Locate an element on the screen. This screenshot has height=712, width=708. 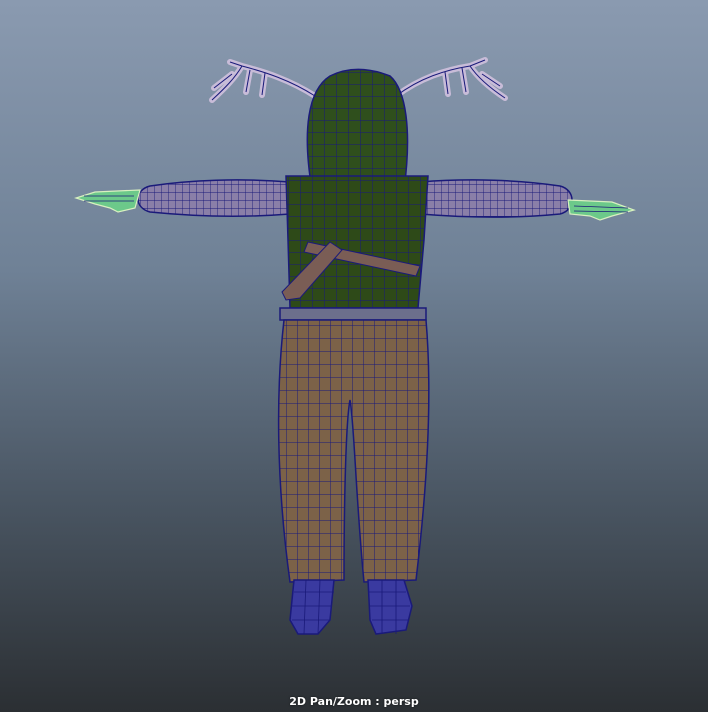
left-shoe is located at coordinates (312, 607).